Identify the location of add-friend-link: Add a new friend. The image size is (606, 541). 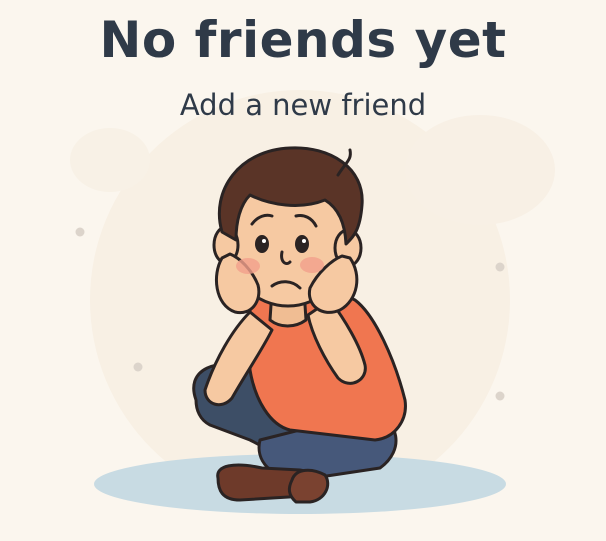
(303, 105).